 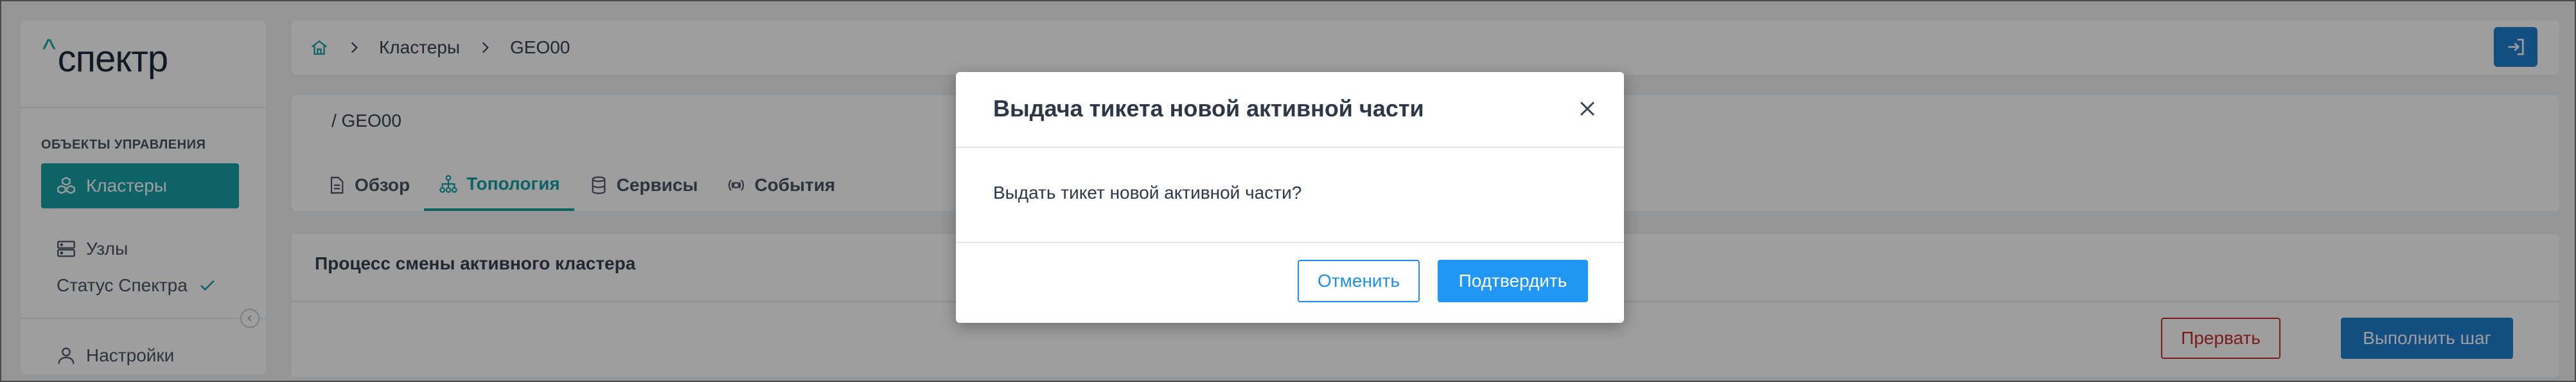 What do you see at coordinates (1359, 281) in the screenshot?
I see `cancel-button: Отменить` at bounding box center [1359, 281].